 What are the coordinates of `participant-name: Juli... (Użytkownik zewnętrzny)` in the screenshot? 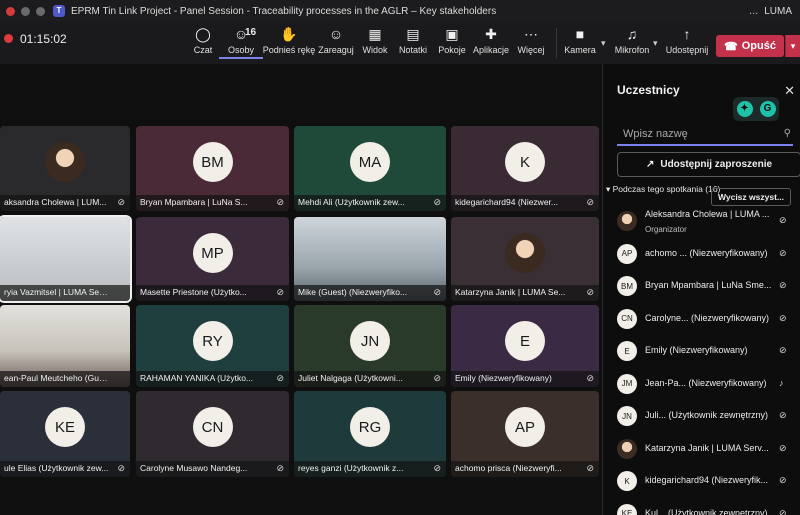 It's located at (707, 415).